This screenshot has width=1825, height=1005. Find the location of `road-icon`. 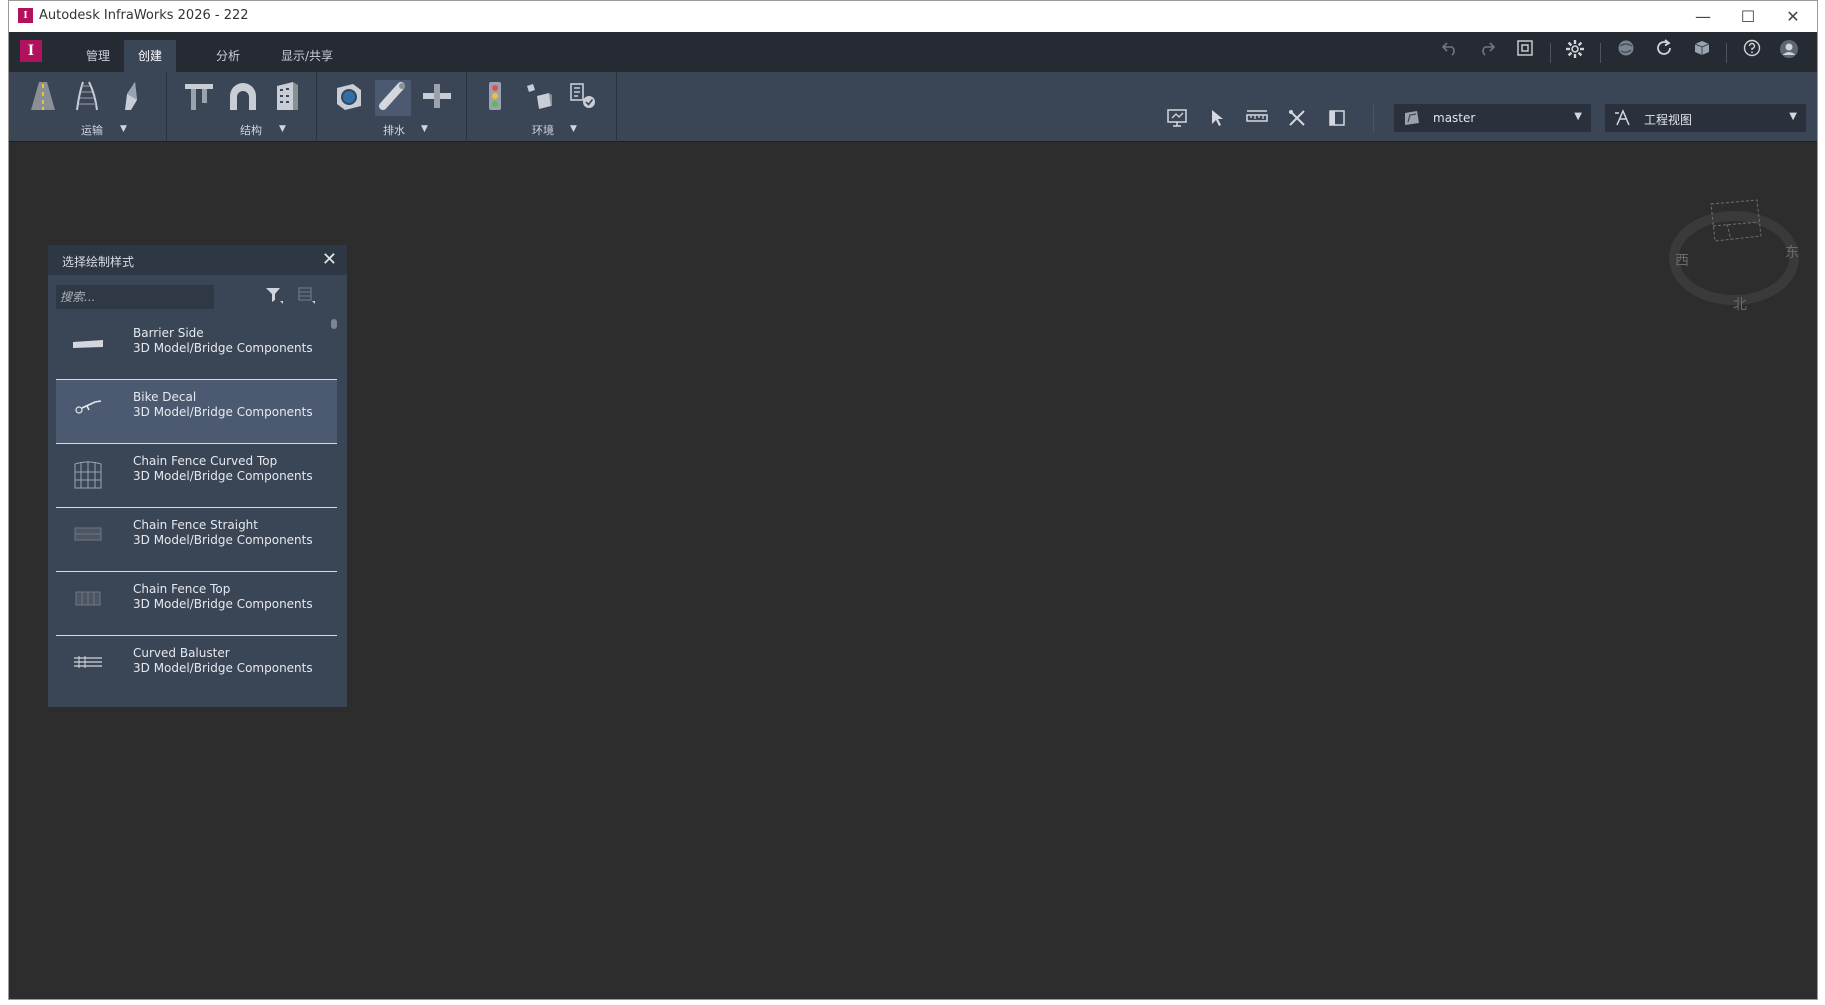

road-icon is located at coordinates (43, 98).